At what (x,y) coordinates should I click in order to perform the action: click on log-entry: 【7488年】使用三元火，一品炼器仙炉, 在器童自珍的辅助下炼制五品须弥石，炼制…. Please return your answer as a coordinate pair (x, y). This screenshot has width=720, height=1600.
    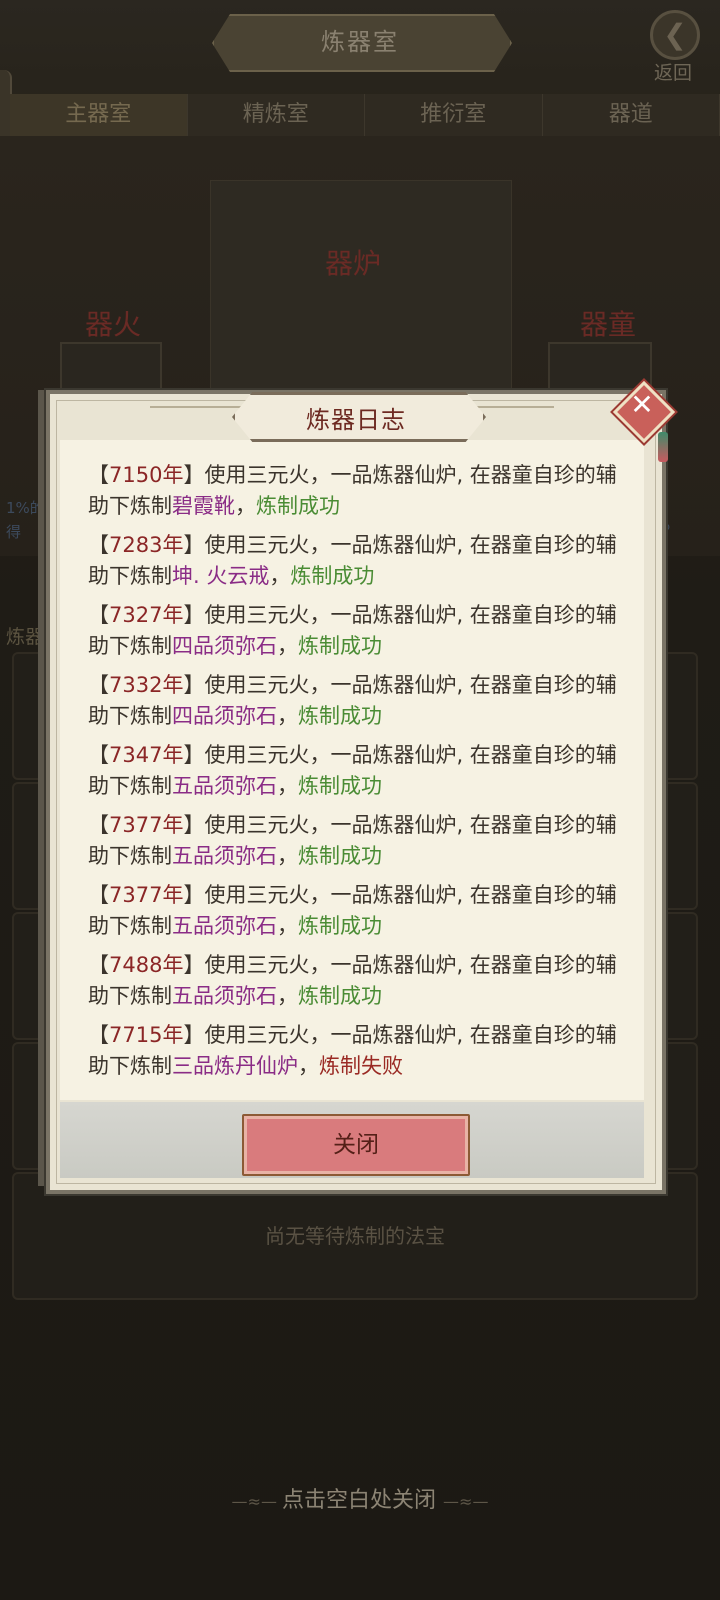
    Looking at the image, I should click on (358, 981).